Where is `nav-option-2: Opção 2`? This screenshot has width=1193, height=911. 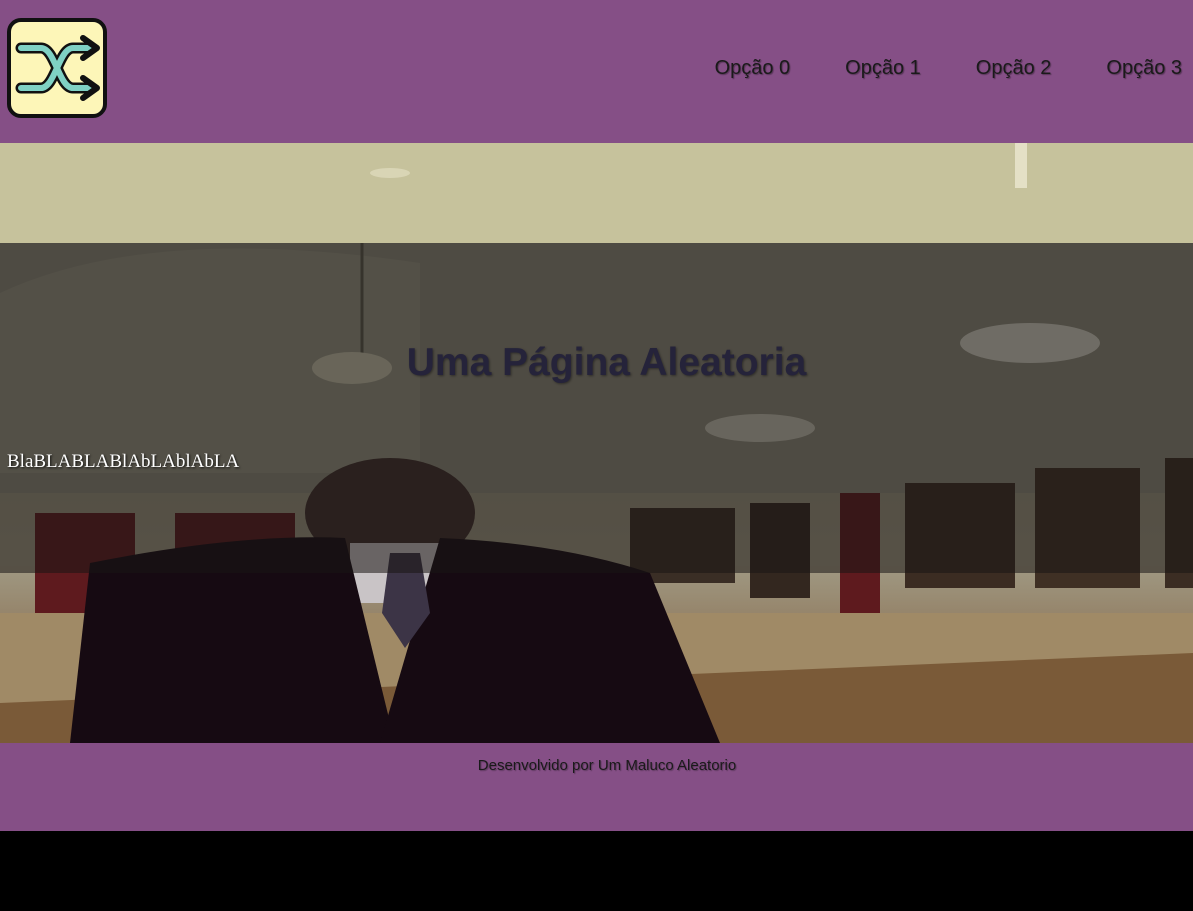 nav-option-2: Opção 2 is located at coordinates (1014, 69).